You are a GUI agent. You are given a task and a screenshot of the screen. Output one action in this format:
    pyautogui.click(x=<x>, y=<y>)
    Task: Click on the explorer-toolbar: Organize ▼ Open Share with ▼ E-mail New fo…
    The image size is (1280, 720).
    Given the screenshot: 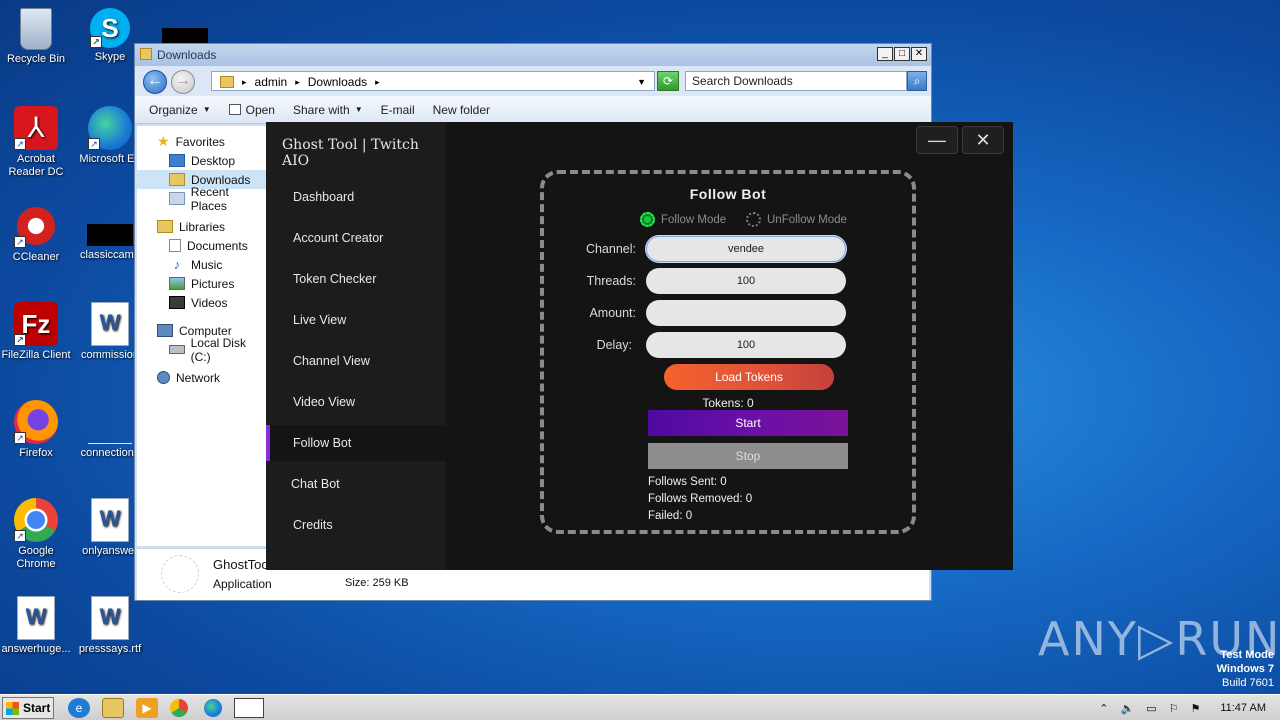 What is the action you would take?
    pyautogui.click(x=533, y=110)
    